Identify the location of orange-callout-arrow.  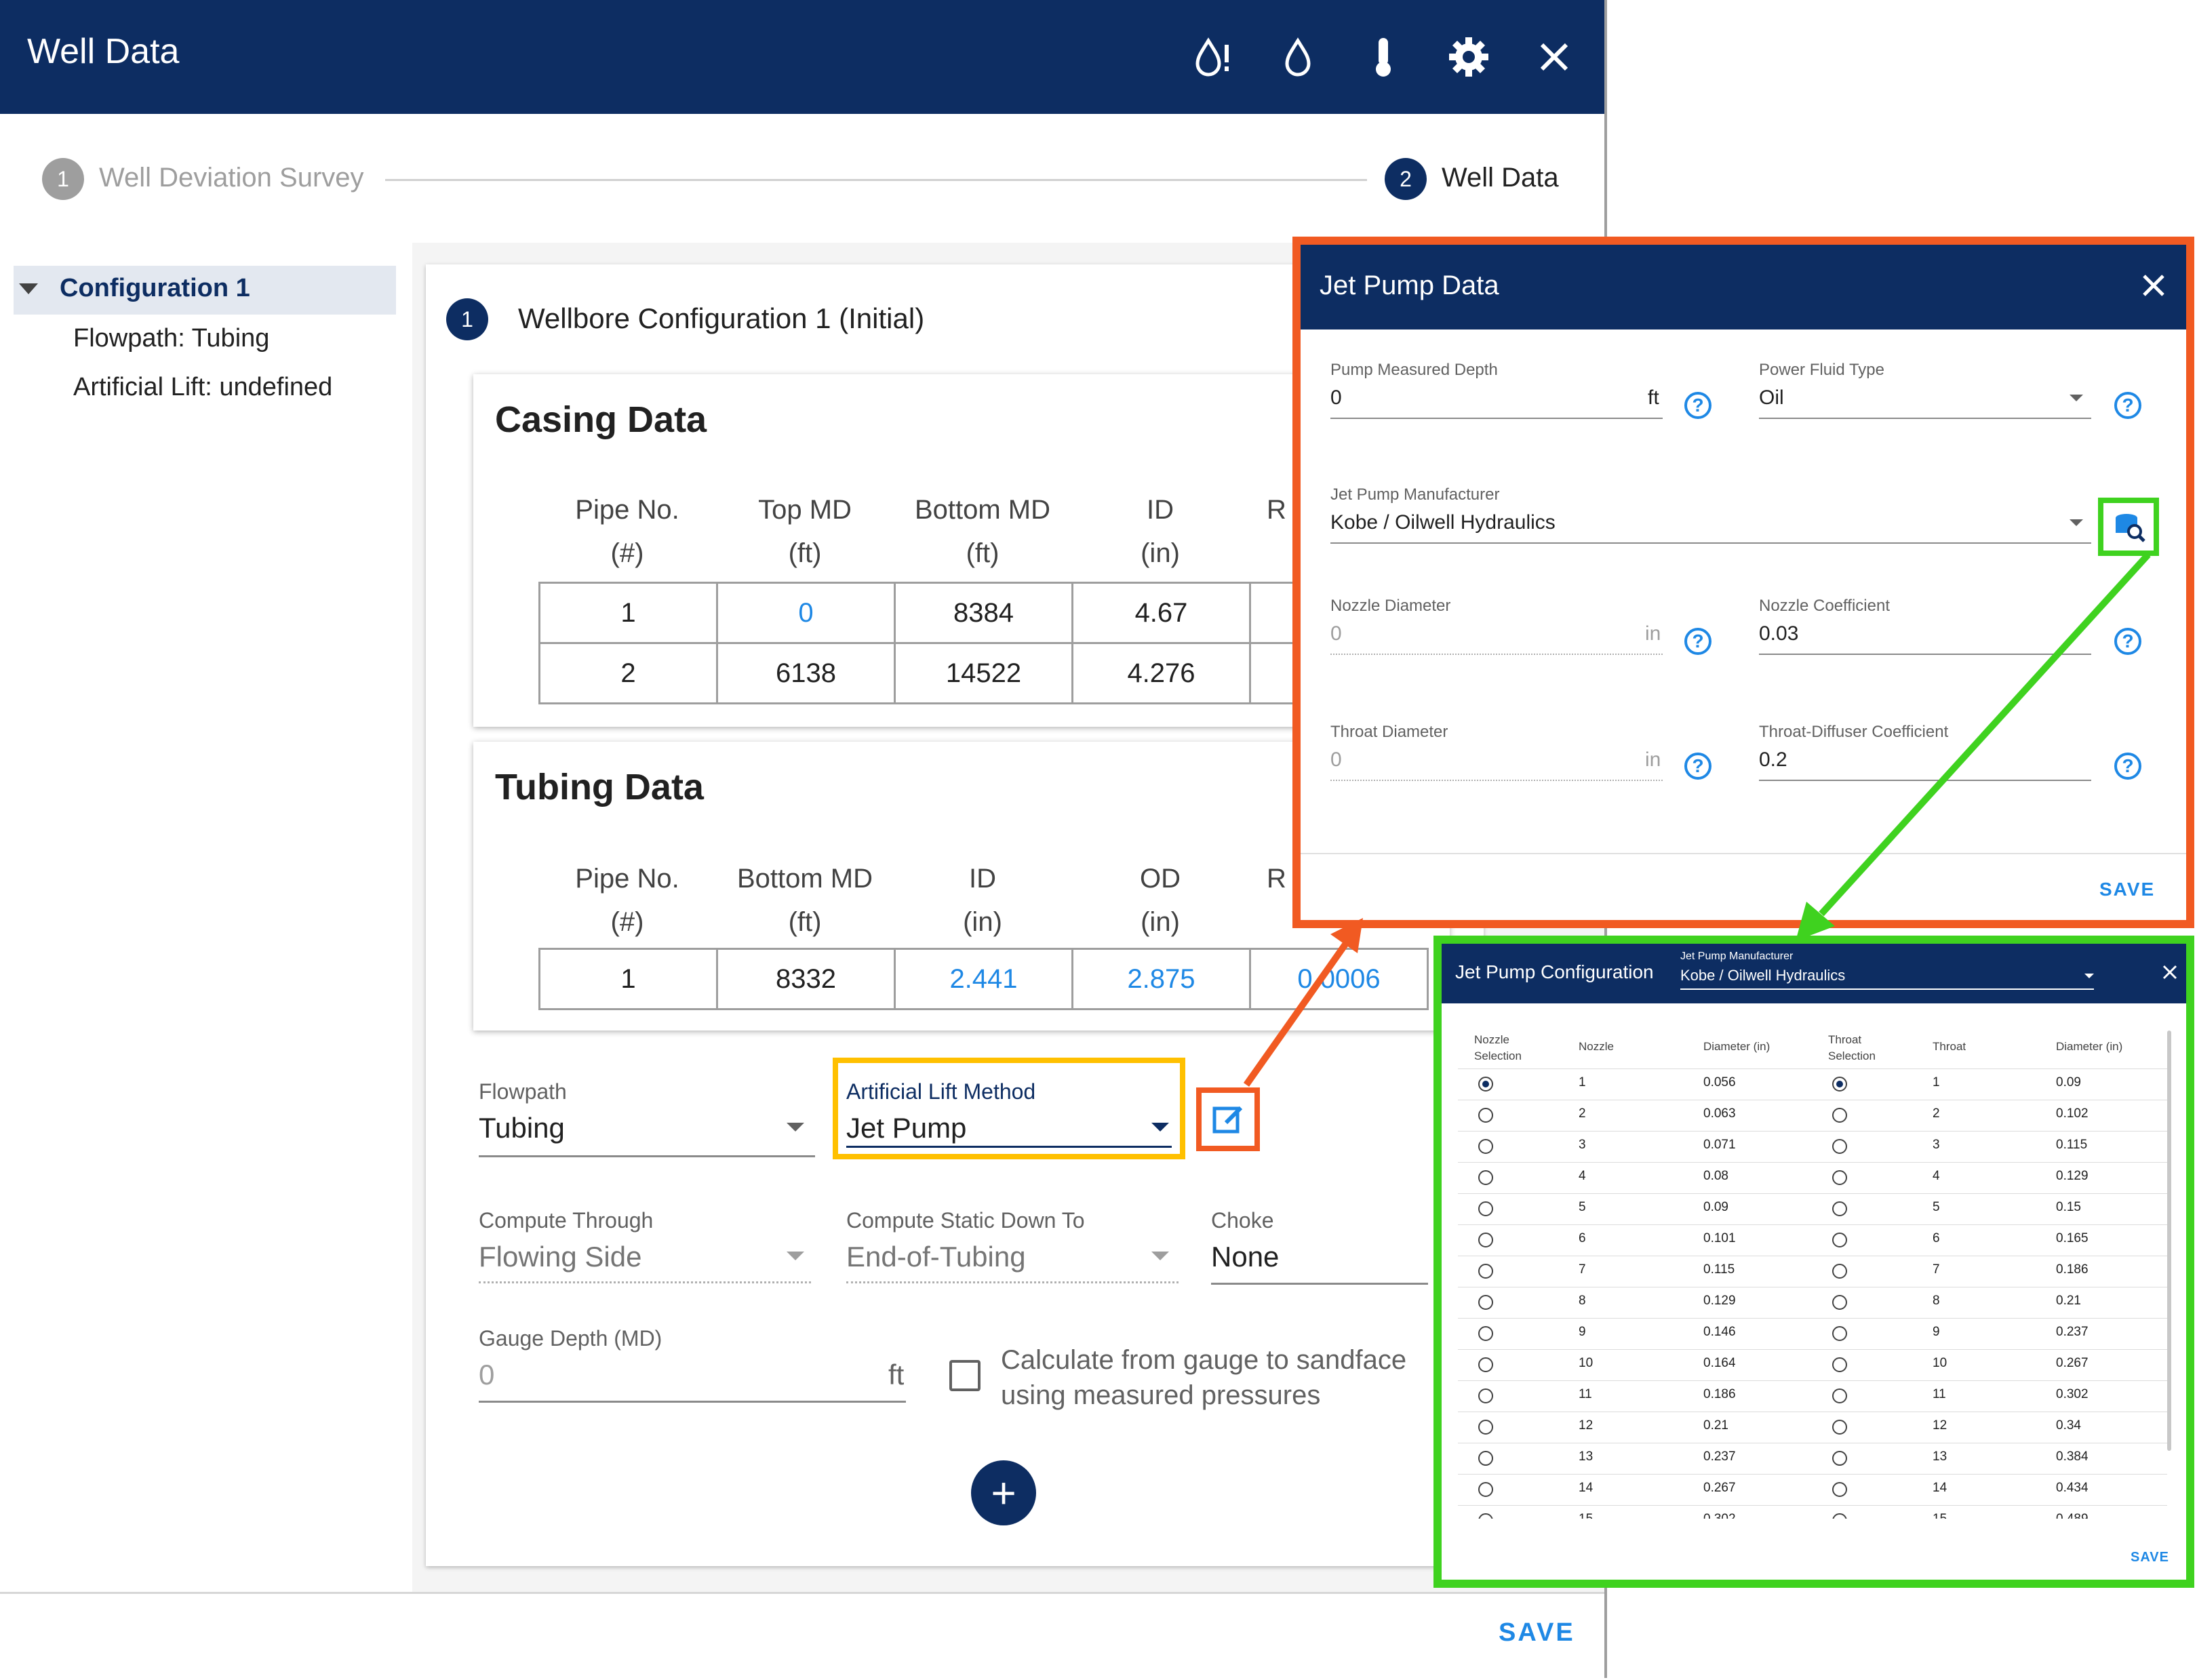
(1303, 1002).